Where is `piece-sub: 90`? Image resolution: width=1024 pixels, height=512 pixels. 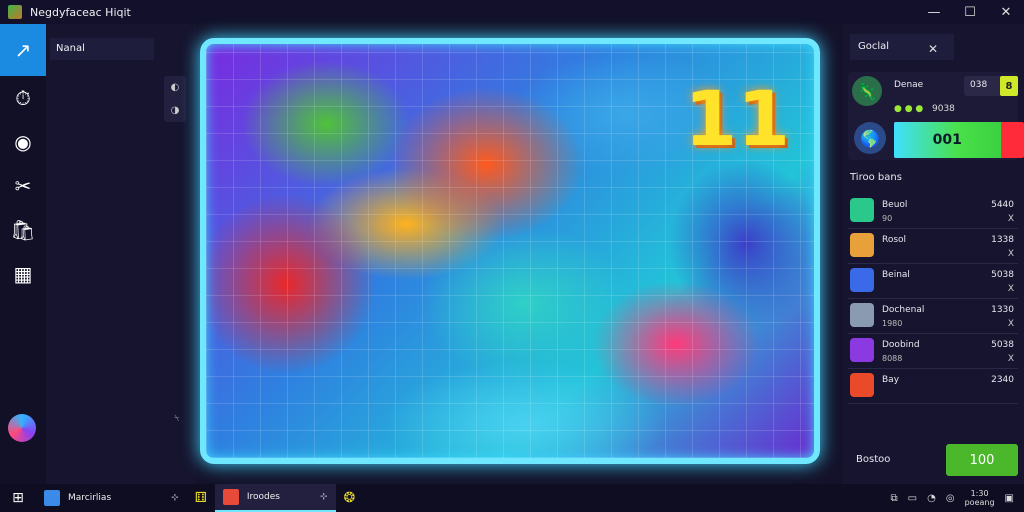
piece-sub: 90 is located at coordinates (887, 218).